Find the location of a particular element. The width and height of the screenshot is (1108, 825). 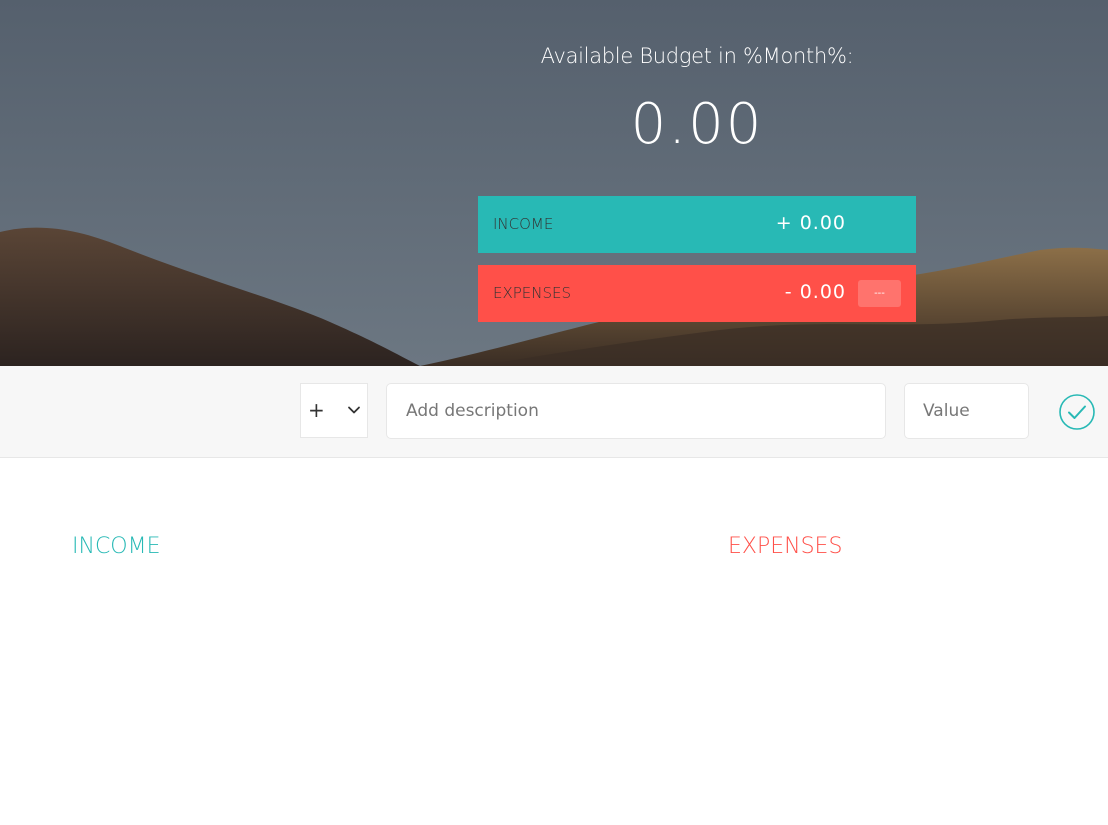

add-item-bar: + is located at coordinates (554, 412).